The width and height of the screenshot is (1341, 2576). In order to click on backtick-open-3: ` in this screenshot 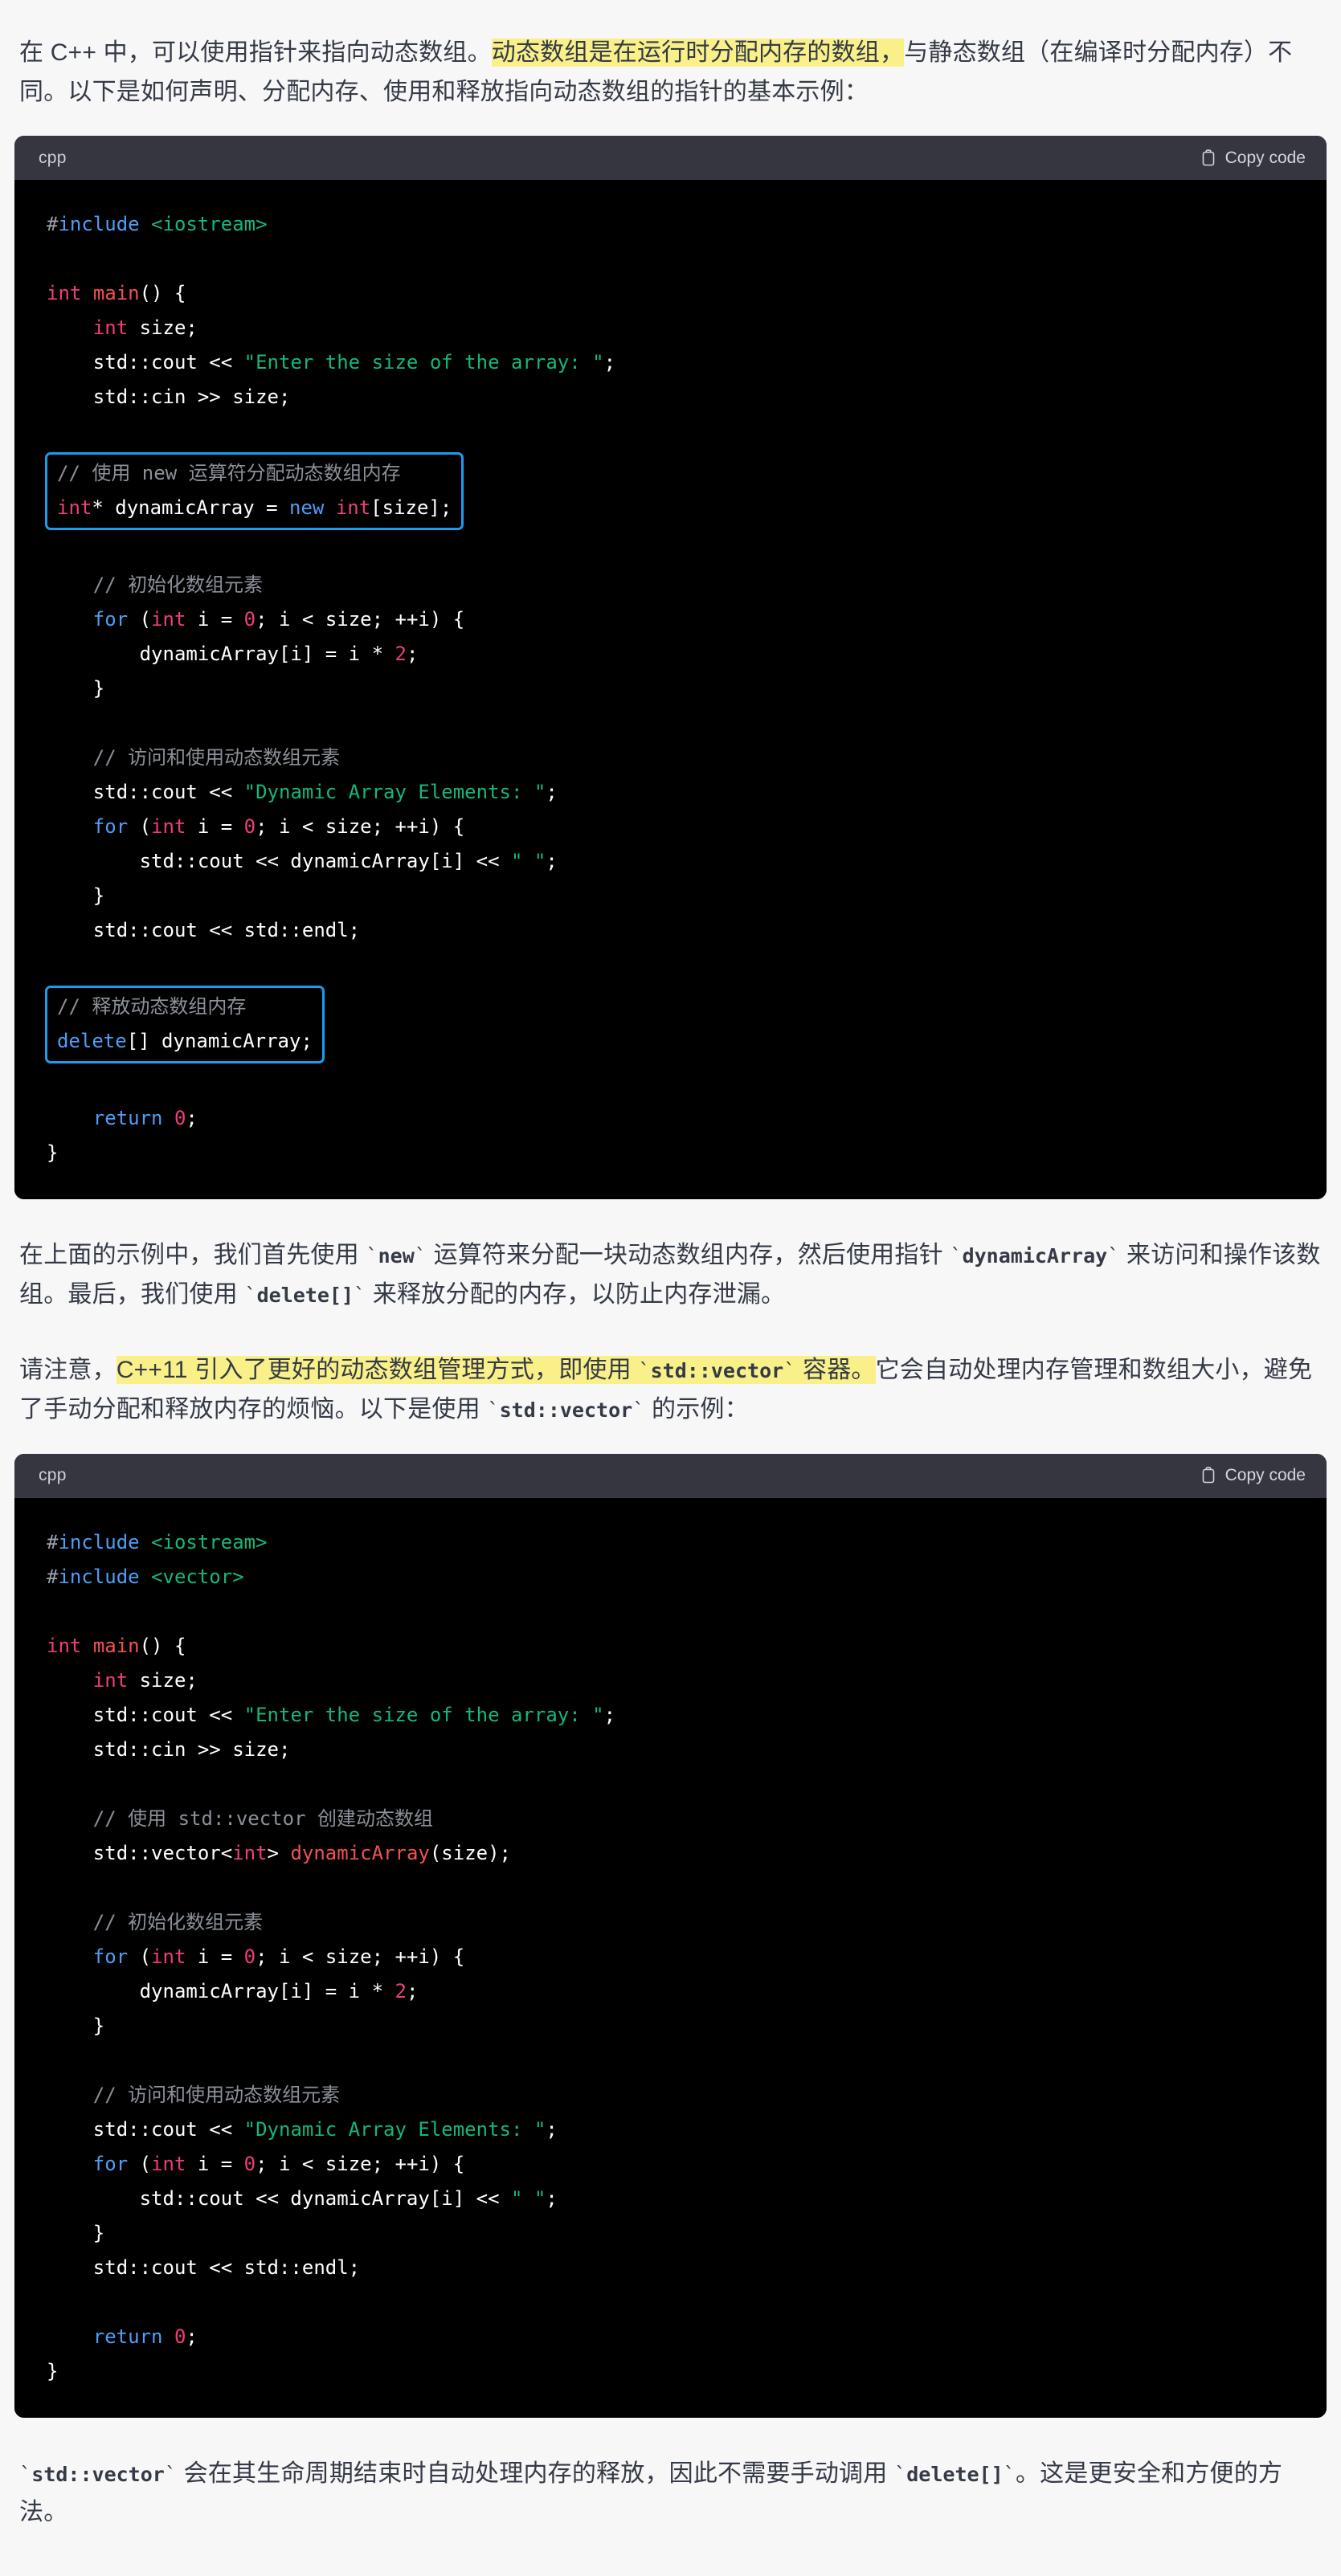, I will do `click(250, 1295)`.